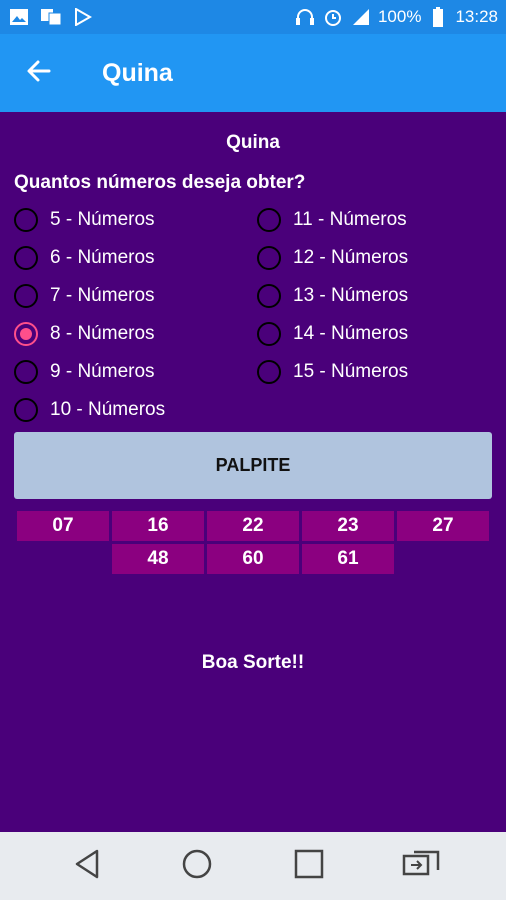 The width and height of the screenshot is (506, 900). I want to click on result-number: 48, so click(158, 559).